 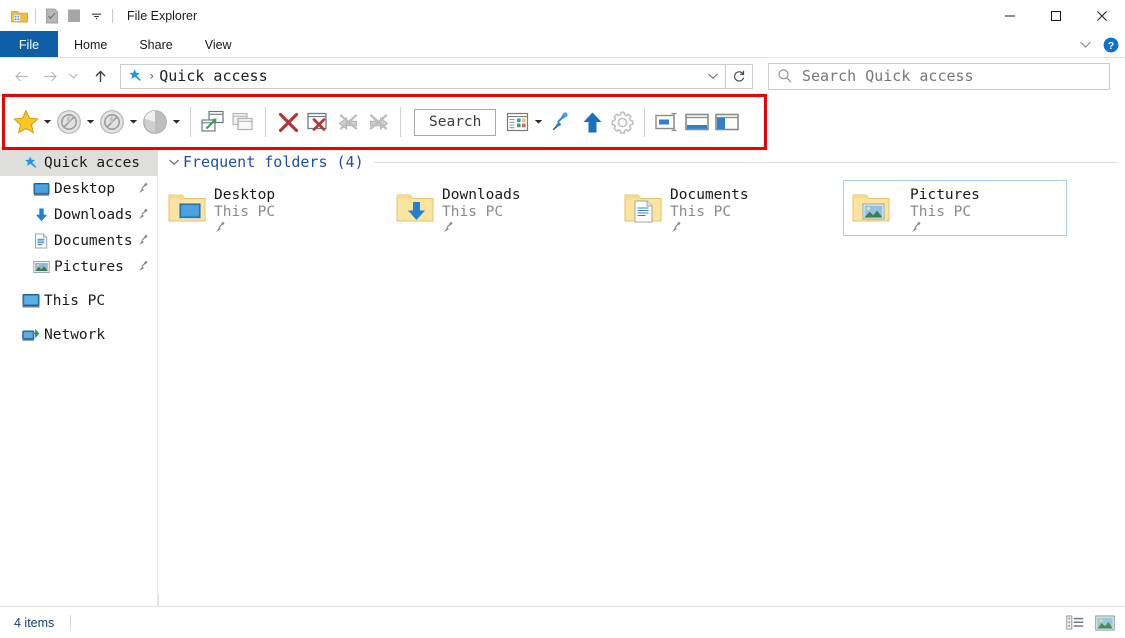 I want to click on desktop-icon, so click(x=41, y=189).